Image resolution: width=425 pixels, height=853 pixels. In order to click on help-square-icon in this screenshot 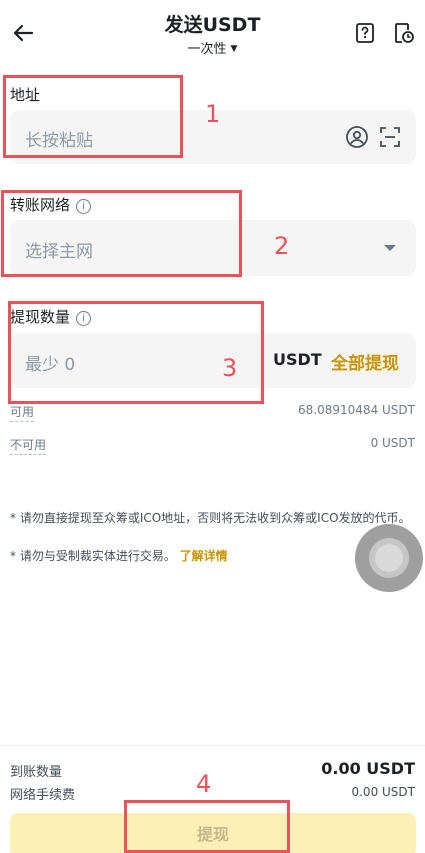, I will do `click(366, 33)`.